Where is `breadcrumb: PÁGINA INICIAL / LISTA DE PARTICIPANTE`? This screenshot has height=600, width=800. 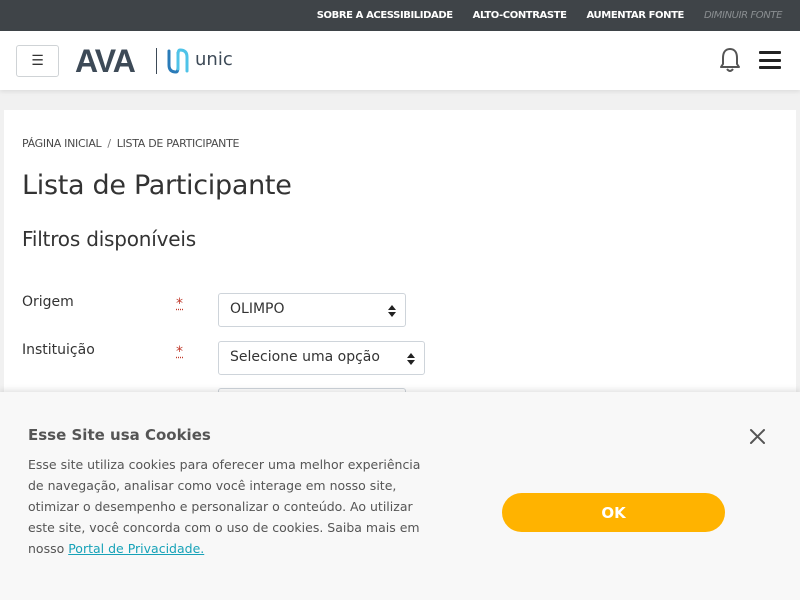 breadcrumb: PÁGINA INICIAL / LISTA DE PARTICIPANTE is located at coordinates (130, 143).